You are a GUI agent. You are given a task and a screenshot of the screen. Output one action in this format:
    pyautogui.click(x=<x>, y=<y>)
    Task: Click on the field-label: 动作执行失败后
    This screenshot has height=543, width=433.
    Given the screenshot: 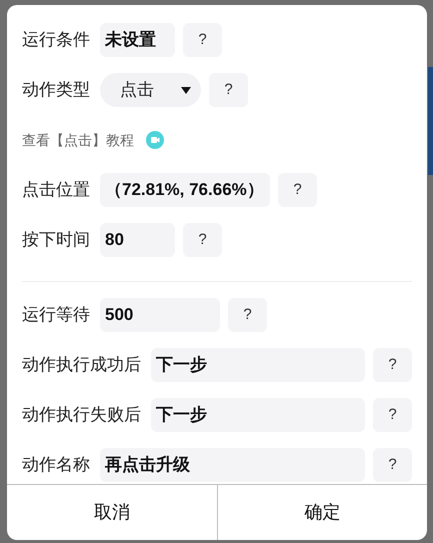 What is the action you would take?
    pyautogui.click(x=81, y=415)
    